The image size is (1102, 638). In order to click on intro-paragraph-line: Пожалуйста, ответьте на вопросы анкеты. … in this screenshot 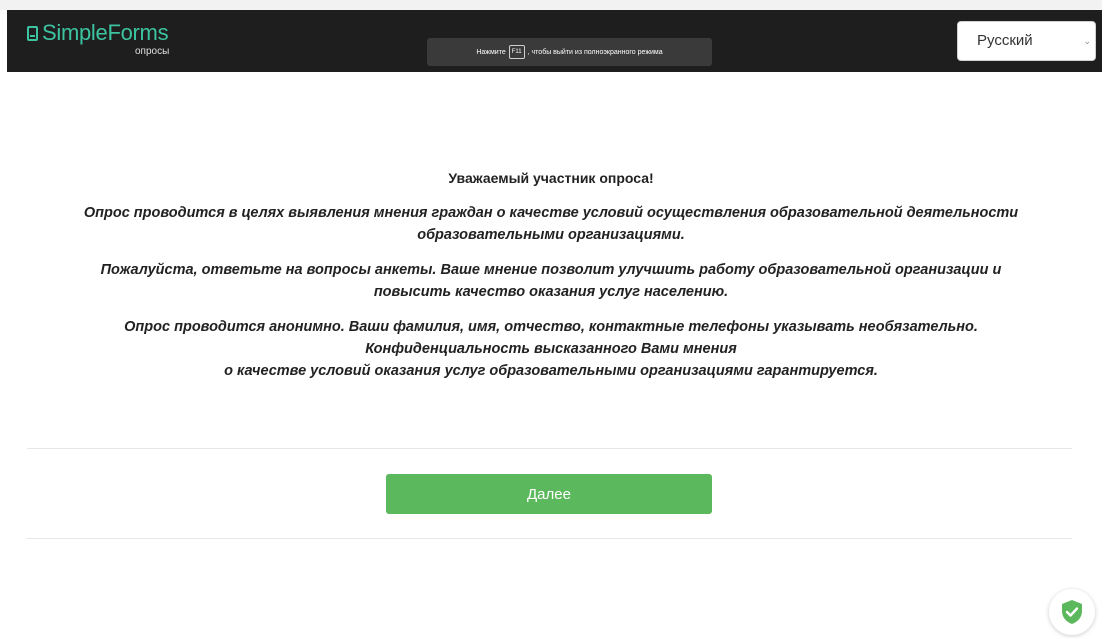, I will do `click(551, 270)`.